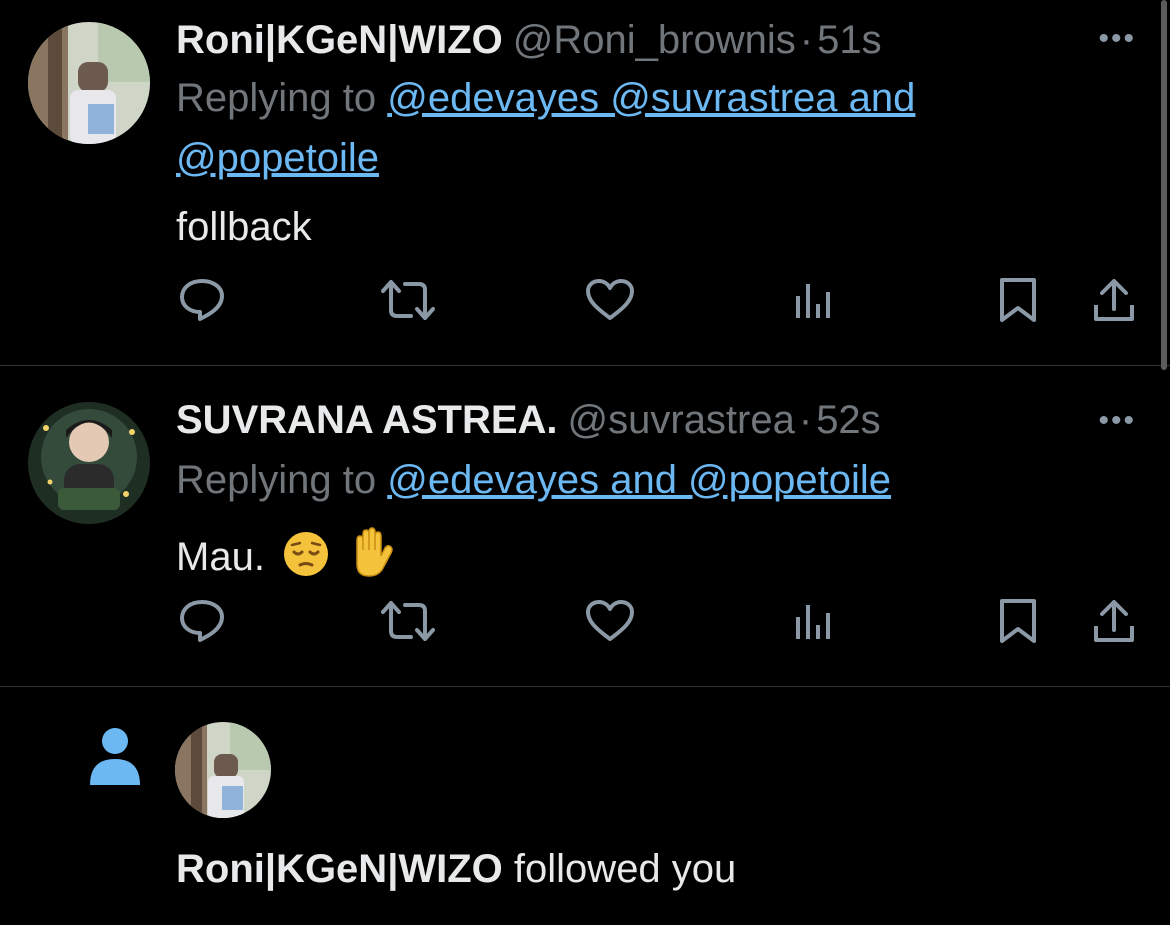 Image resolution: width=1170 pixels, height=925 pixels. Describe the element at coordinates (115, 759) in the screenshot. I see `person-icon` at that location.